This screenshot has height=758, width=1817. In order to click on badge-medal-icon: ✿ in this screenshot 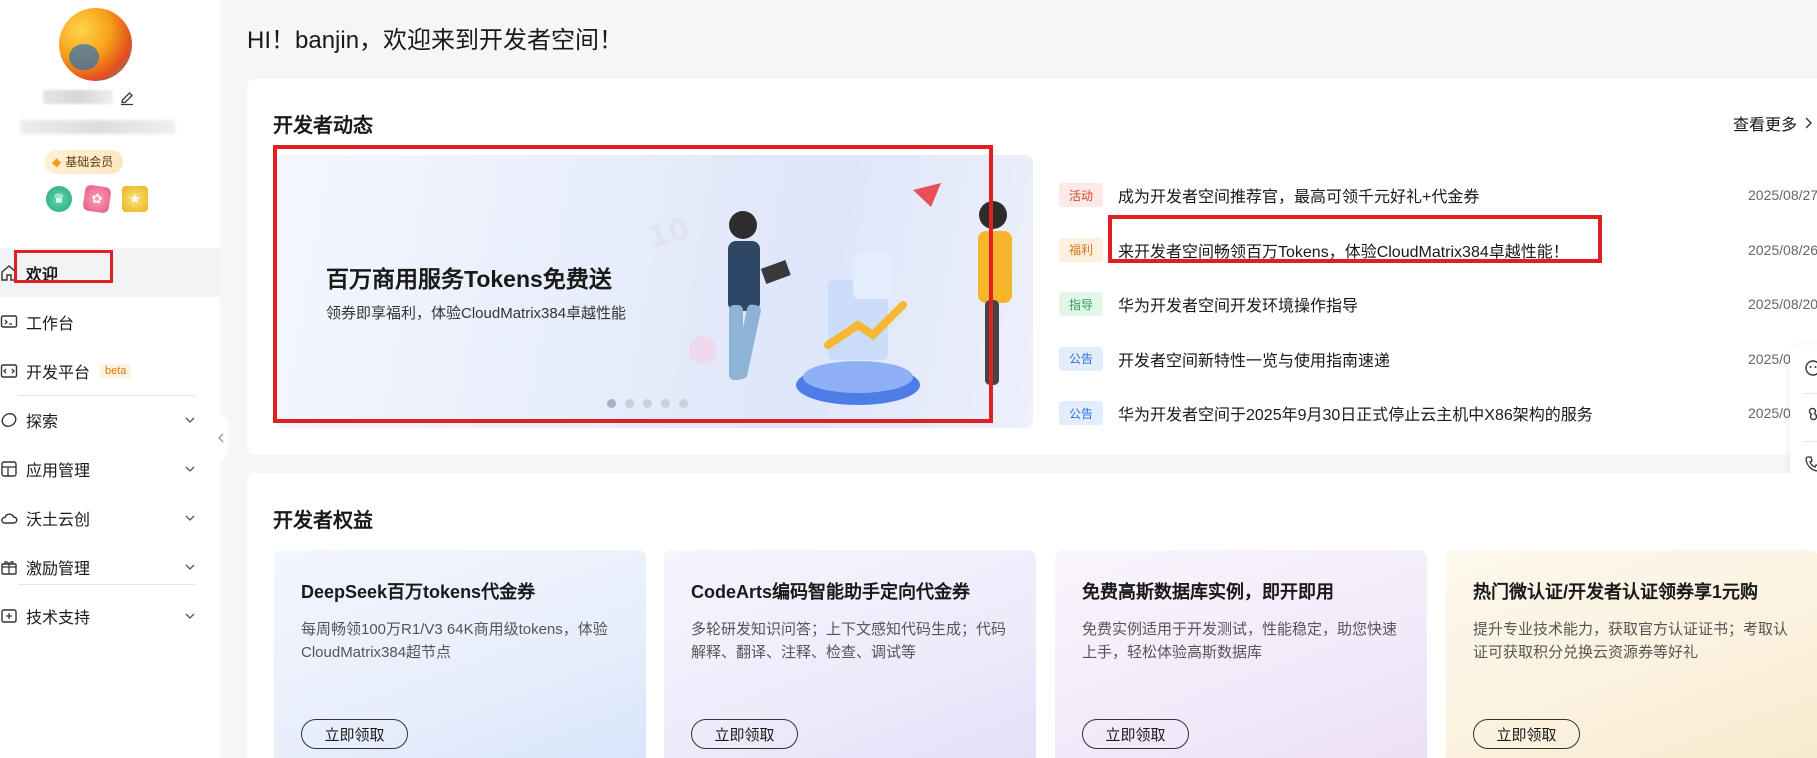, I will do `click(97, 199)`.